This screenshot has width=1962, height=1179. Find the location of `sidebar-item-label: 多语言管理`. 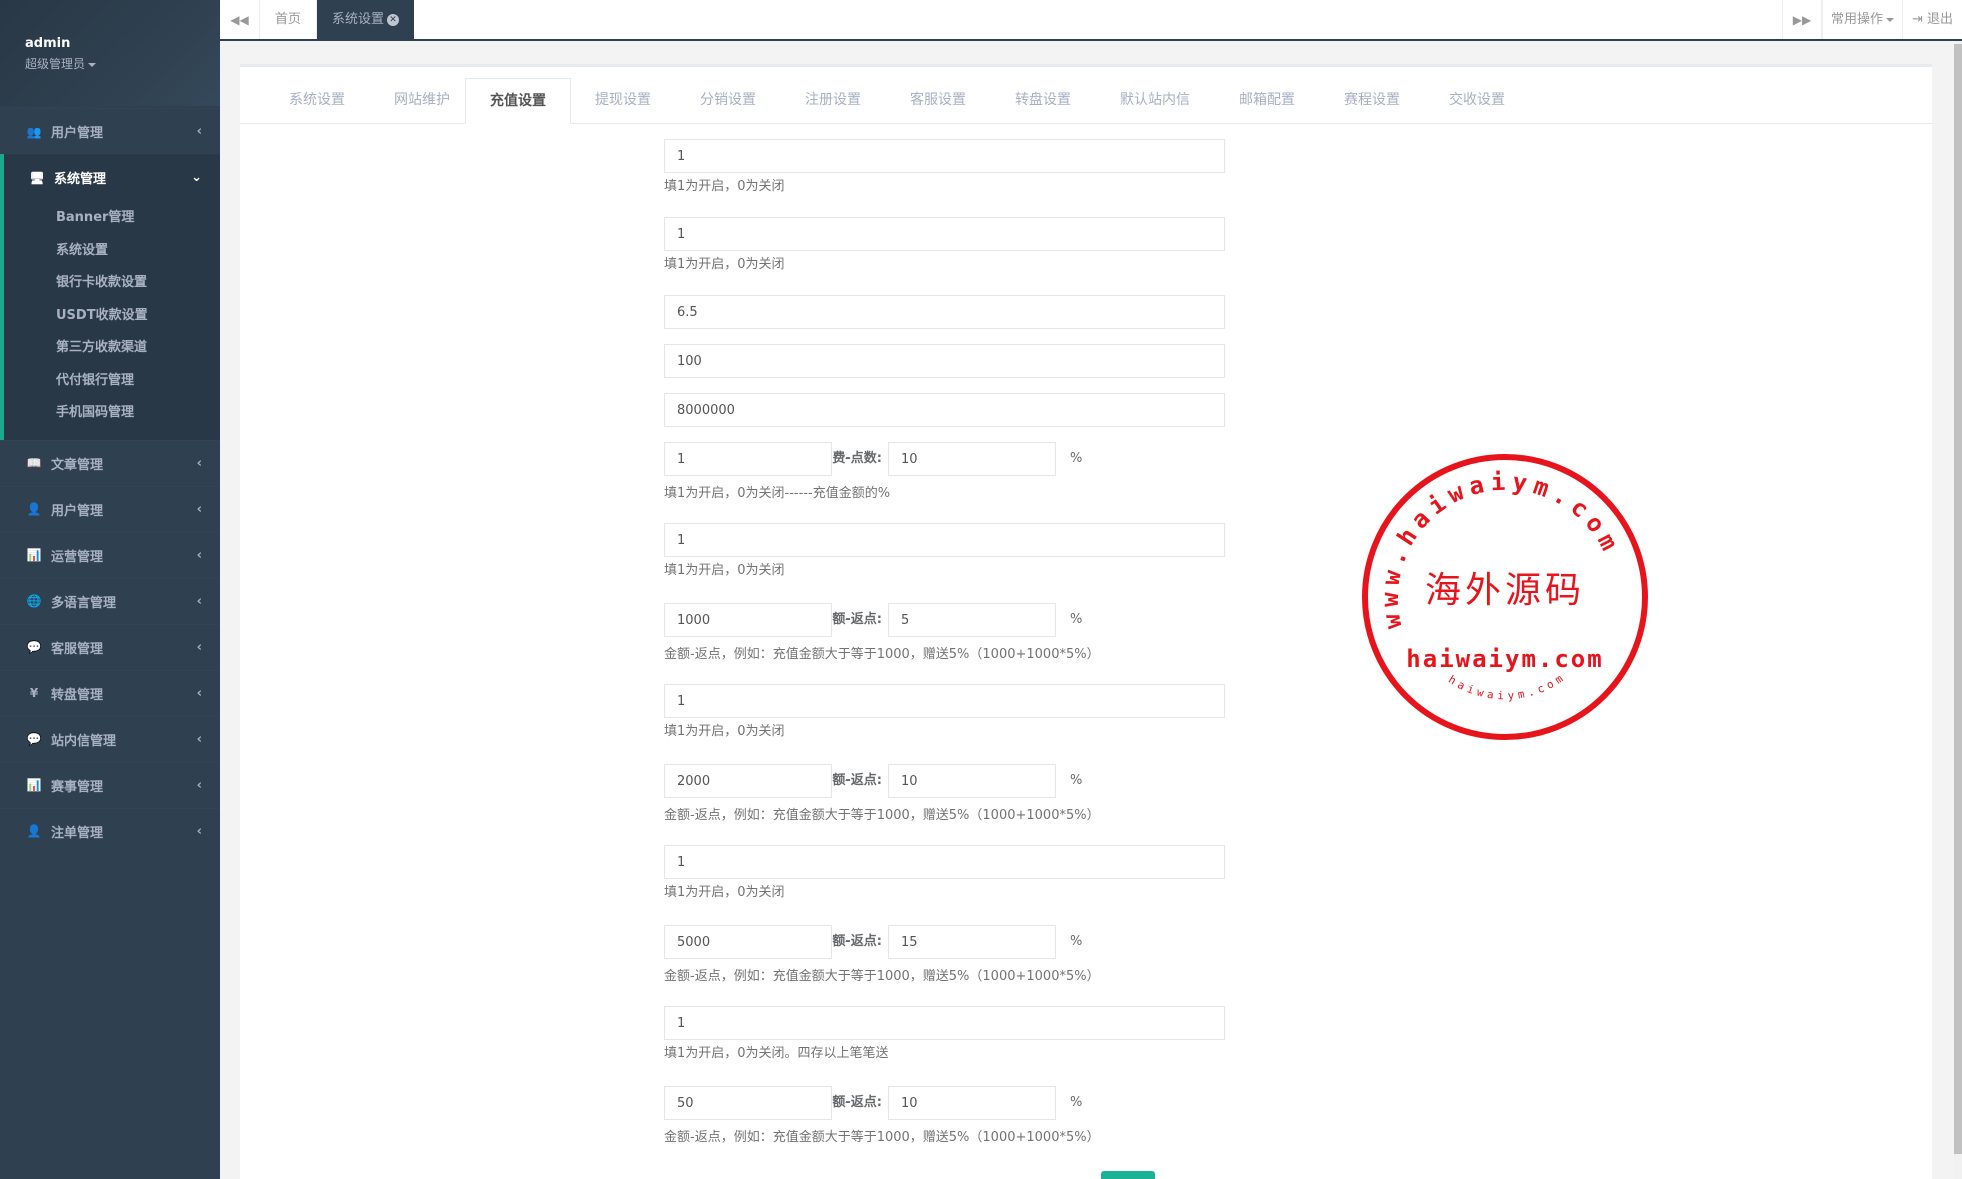

sidebar-item-label: 多语言管理 is located at coordinates (84, 603).